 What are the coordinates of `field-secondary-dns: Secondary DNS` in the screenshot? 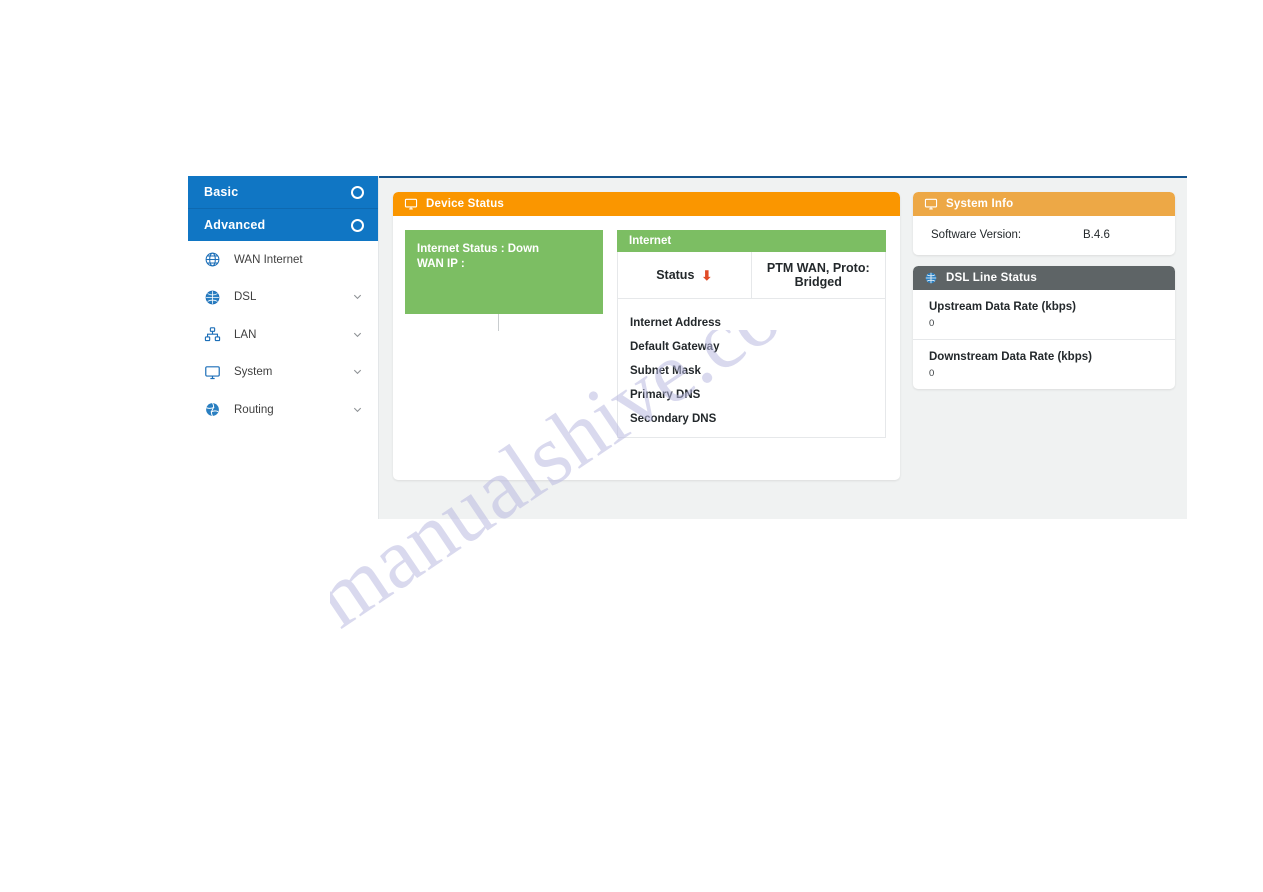 It's located at (757, 419).